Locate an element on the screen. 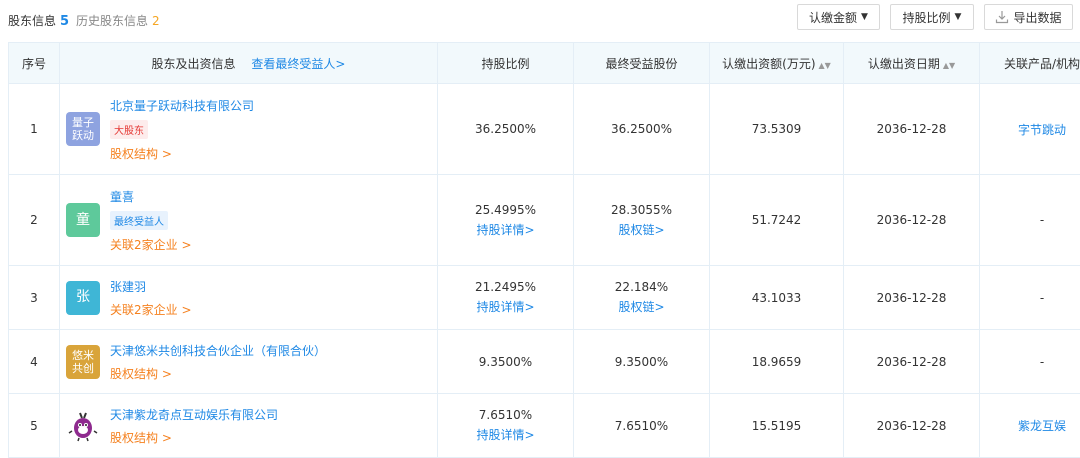 The height and width of the screenshot is (458, 1080). dragon-mascot-icon is located at coordinates (83, 426).